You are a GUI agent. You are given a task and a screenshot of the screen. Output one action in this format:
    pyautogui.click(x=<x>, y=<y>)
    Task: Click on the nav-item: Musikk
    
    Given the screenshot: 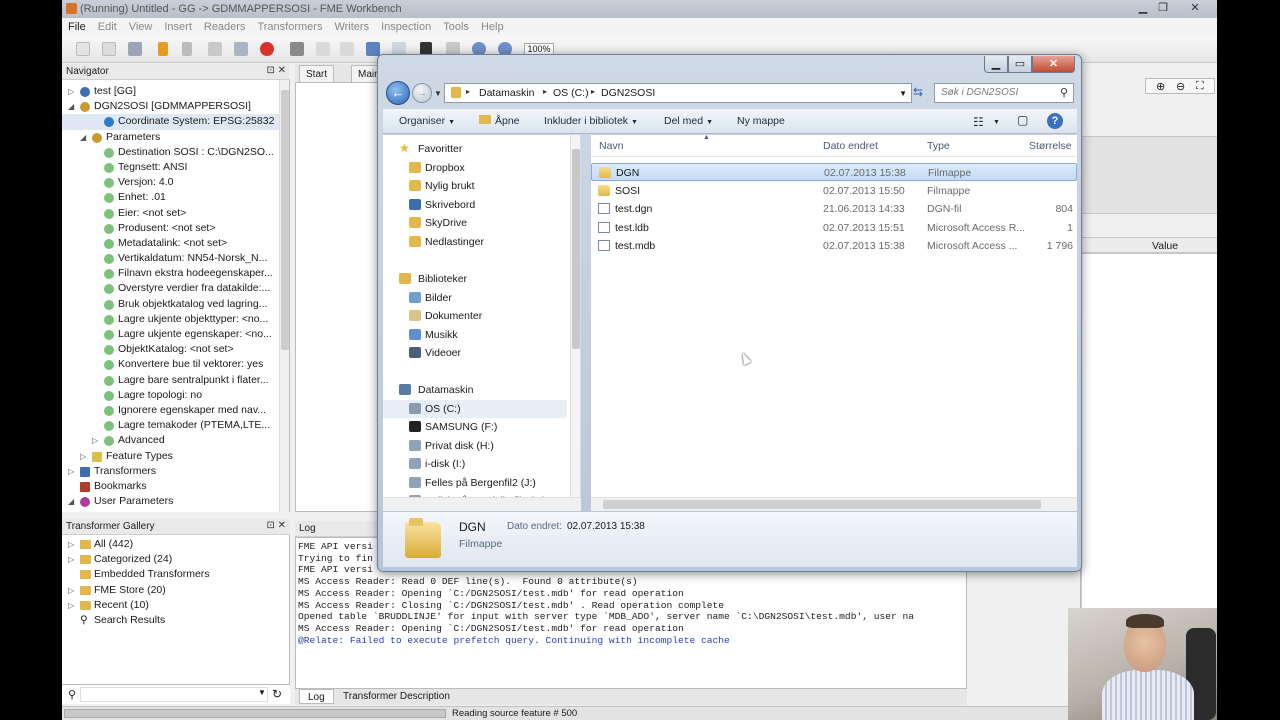 What is the action you would take?
    pyautogui.click(x=475, y=335)
    